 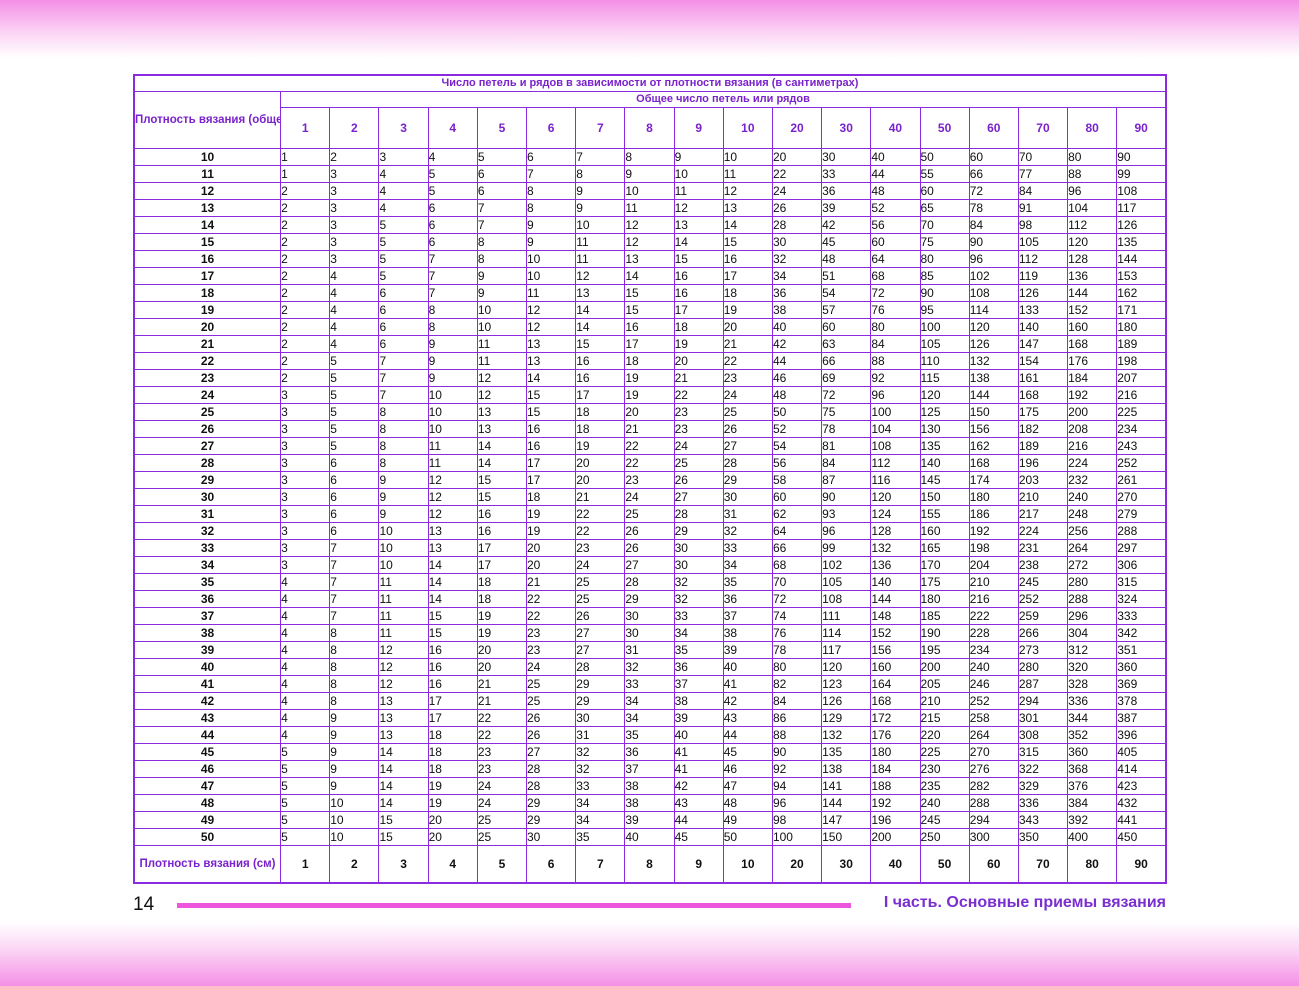 What do you see at coordinates (354, 599) in the screenshot?
I see `table-cell: 7` at bounding box center [354, 599].